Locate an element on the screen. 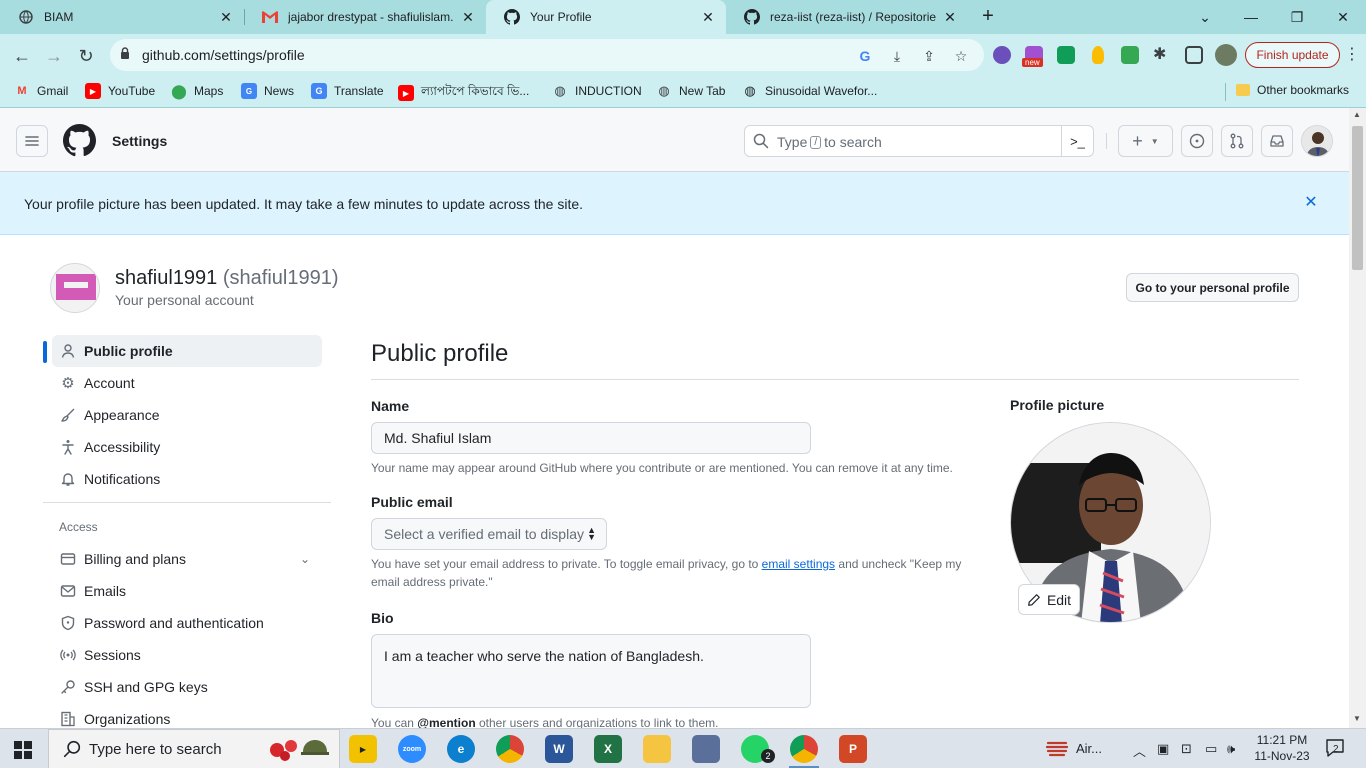 This screenshot has height=768, width=1366. inbox-button is located at coordinates (1277, 141).